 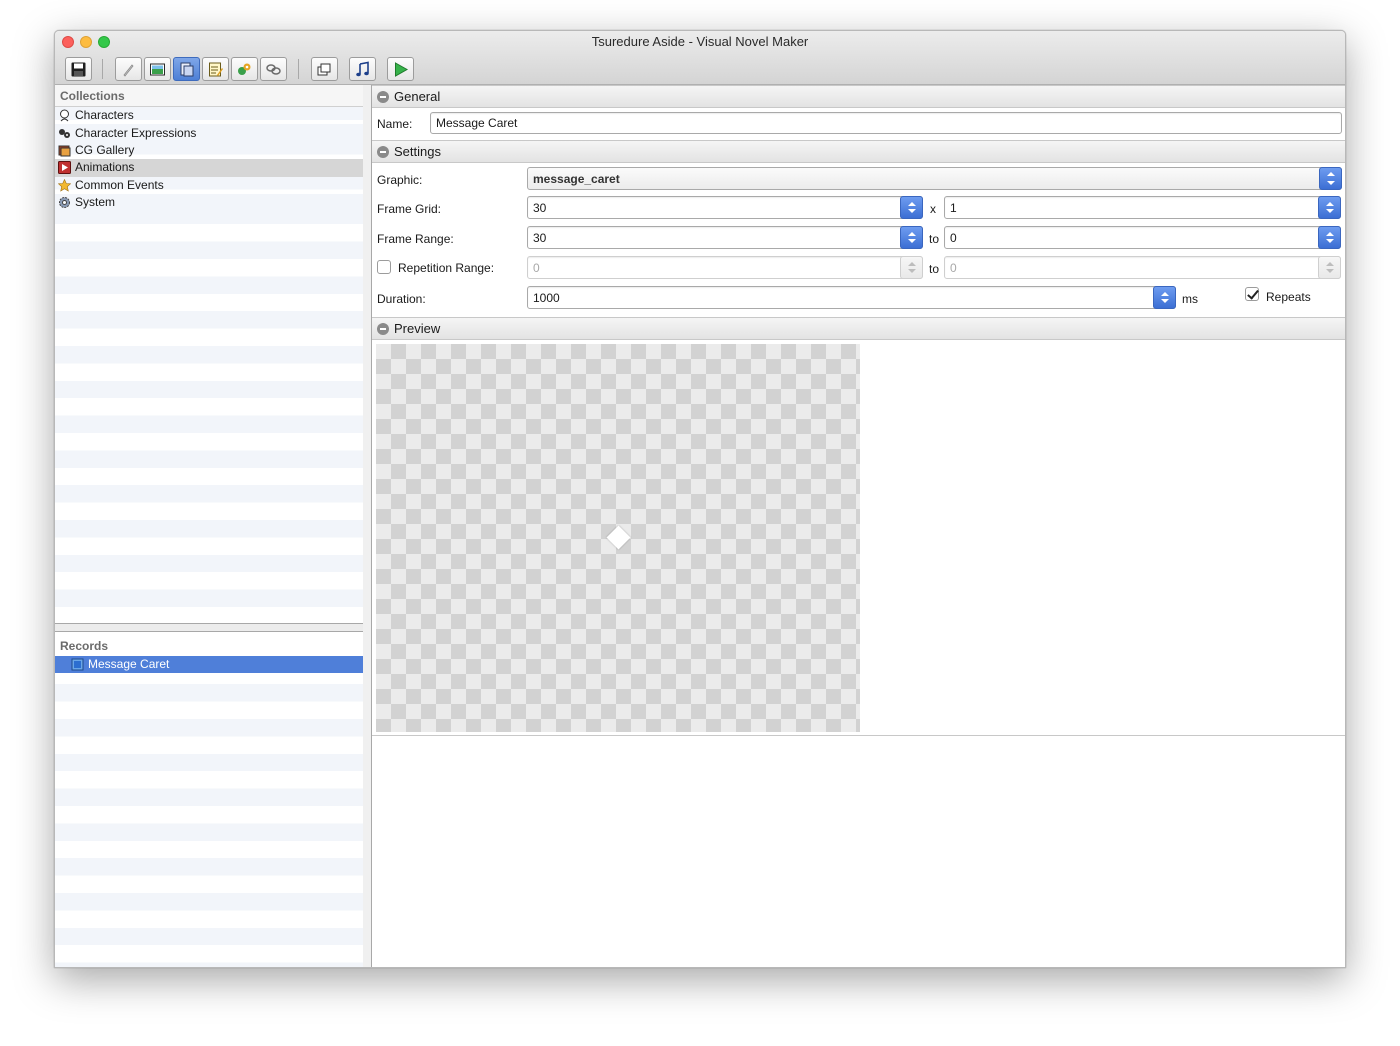 I want to click on repetition-from-value: 0, so click(x=536, y=268).